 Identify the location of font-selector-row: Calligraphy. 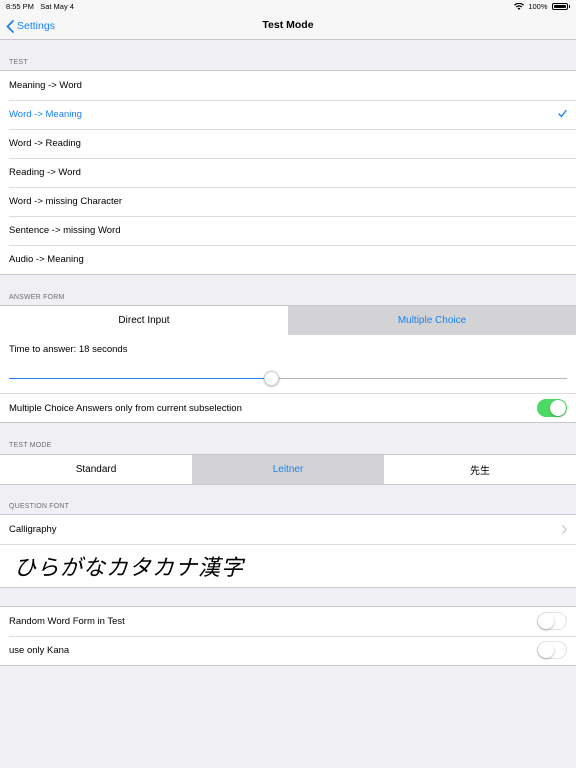
(288, 529).